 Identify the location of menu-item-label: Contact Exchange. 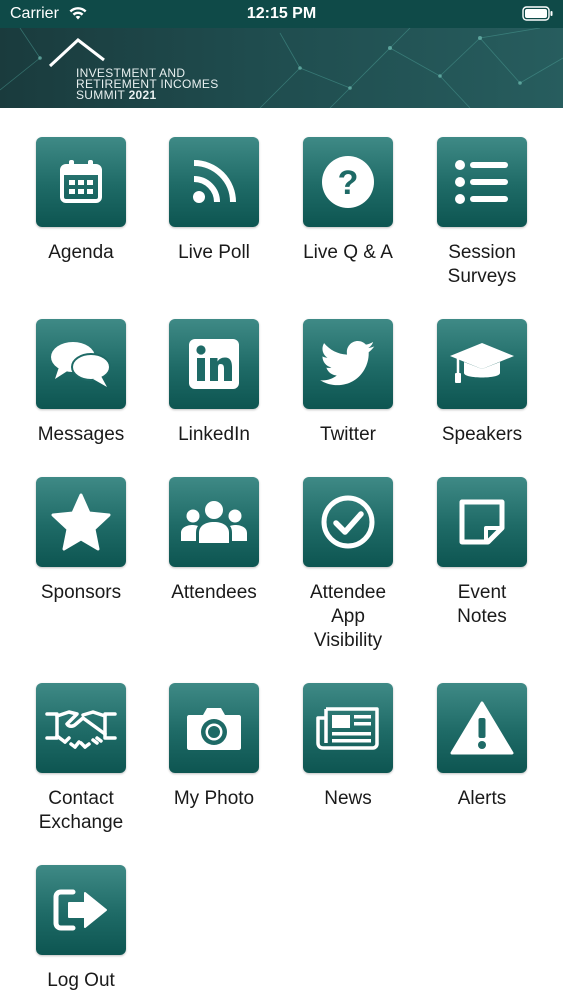
(81, 810).